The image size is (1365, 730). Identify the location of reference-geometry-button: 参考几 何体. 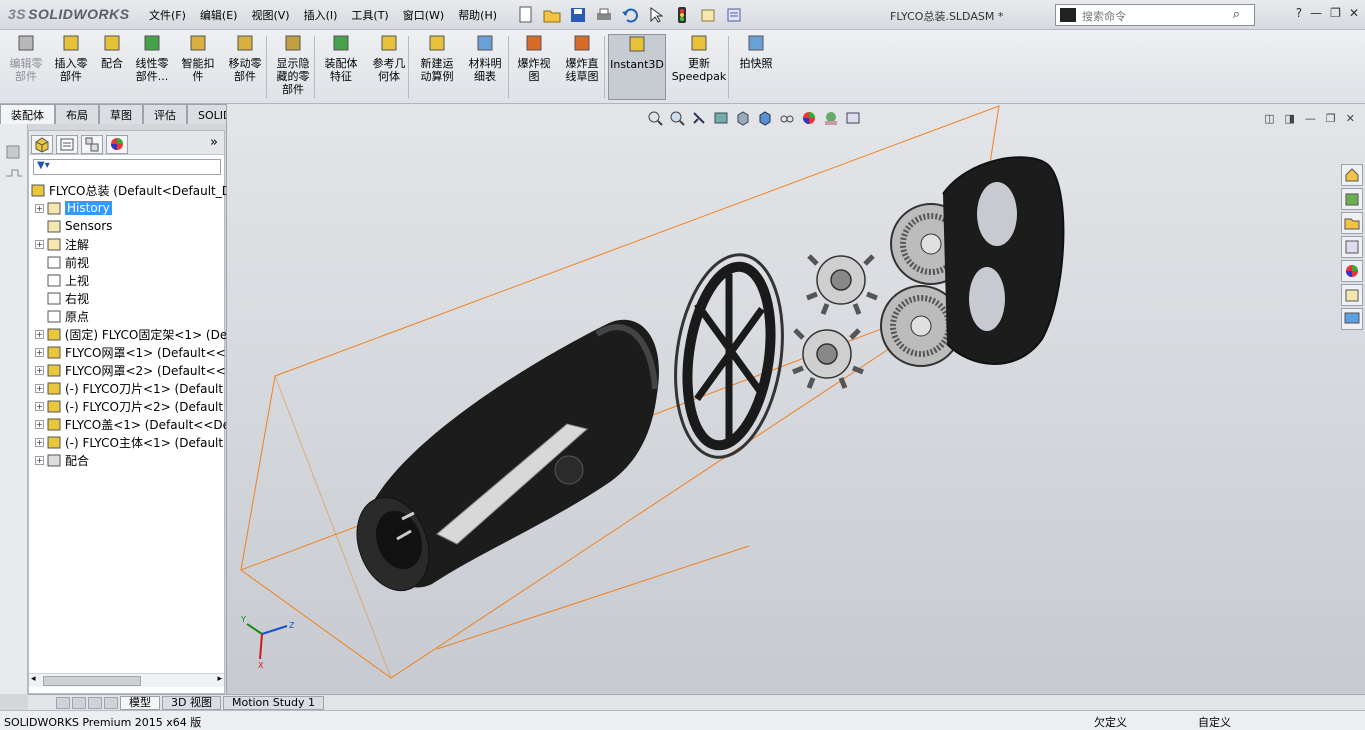
(389, 67).